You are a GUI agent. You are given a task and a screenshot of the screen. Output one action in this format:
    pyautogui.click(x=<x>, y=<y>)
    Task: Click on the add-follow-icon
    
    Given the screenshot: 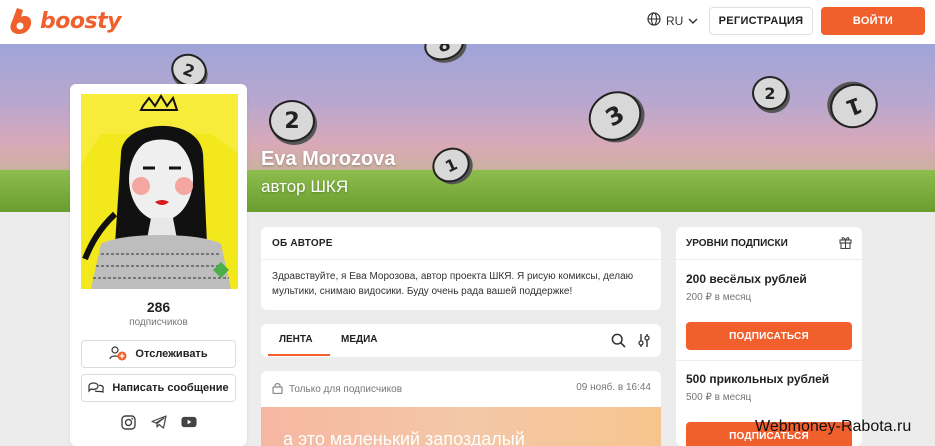 What is the action you would take?
    pyautogui.click(x=118, y=354)
    